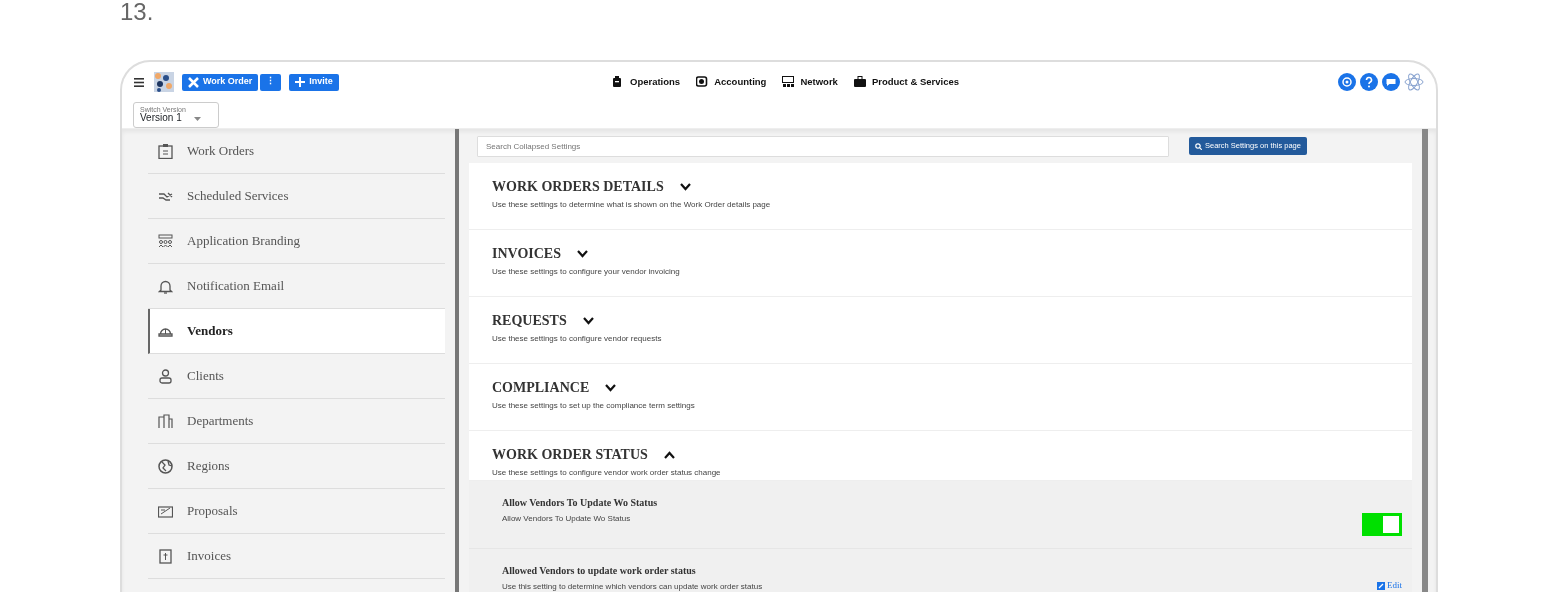 The height and width of the screenshot is (592, 1560). Describe the element at coordinates (669, 454) in the screenshot. I see `chevron-up-icon` at that location.